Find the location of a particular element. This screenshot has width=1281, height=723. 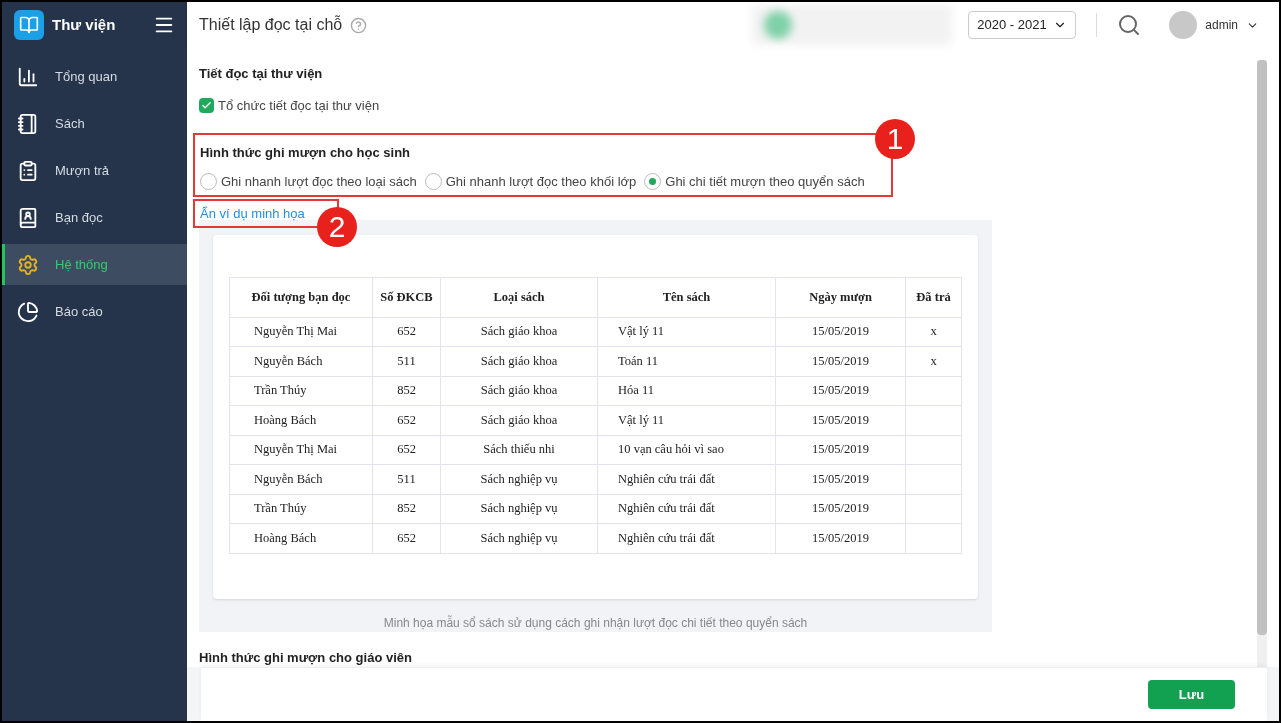

sidebar-item: Mượn trả is located at coordinates (94, 170).